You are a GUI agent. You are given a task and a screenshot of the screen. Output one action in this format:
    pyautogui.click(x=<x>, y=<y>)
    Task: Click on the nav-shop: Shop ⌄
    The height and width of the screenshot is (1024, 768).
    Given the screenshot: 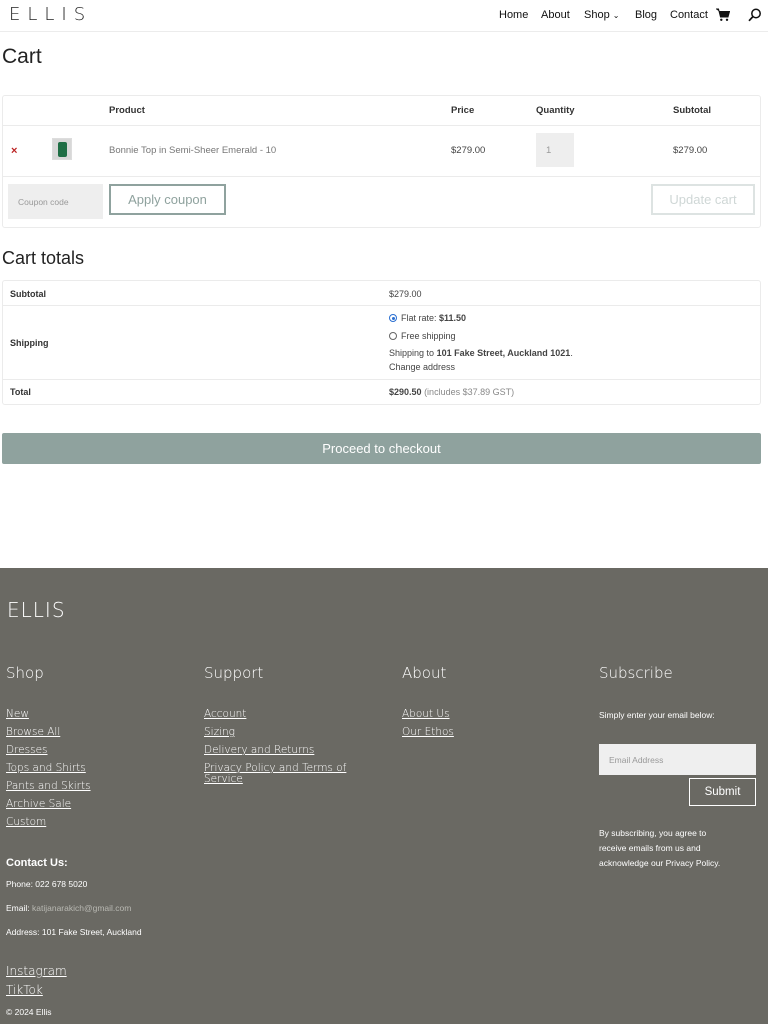 What is the action you would take?
    pyautogui.click(x=601, y=15)
    